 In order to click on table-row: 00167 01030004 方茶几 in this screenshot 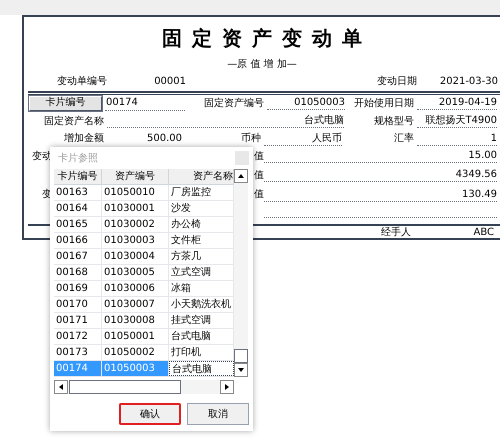, I will do `click(144, 257)`.